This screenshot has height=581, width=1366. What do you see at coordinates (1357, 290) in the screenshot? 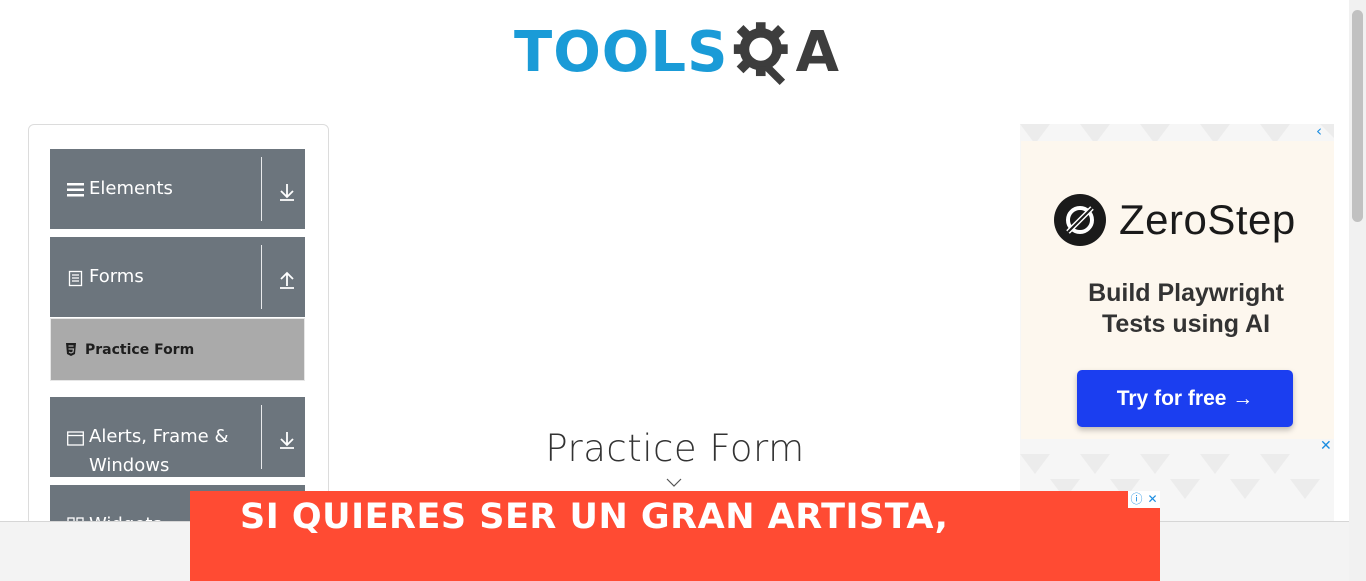
I see `vertical-scrollbar` at bounding box center [1357, 290].